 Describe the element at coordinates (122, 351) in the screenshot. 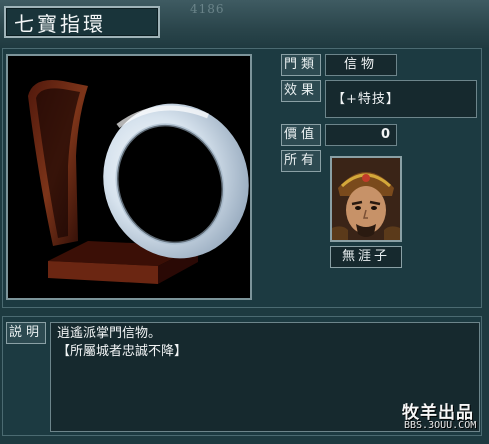

I see `description-line: 【所屬城者忠誠不降】` at that location.